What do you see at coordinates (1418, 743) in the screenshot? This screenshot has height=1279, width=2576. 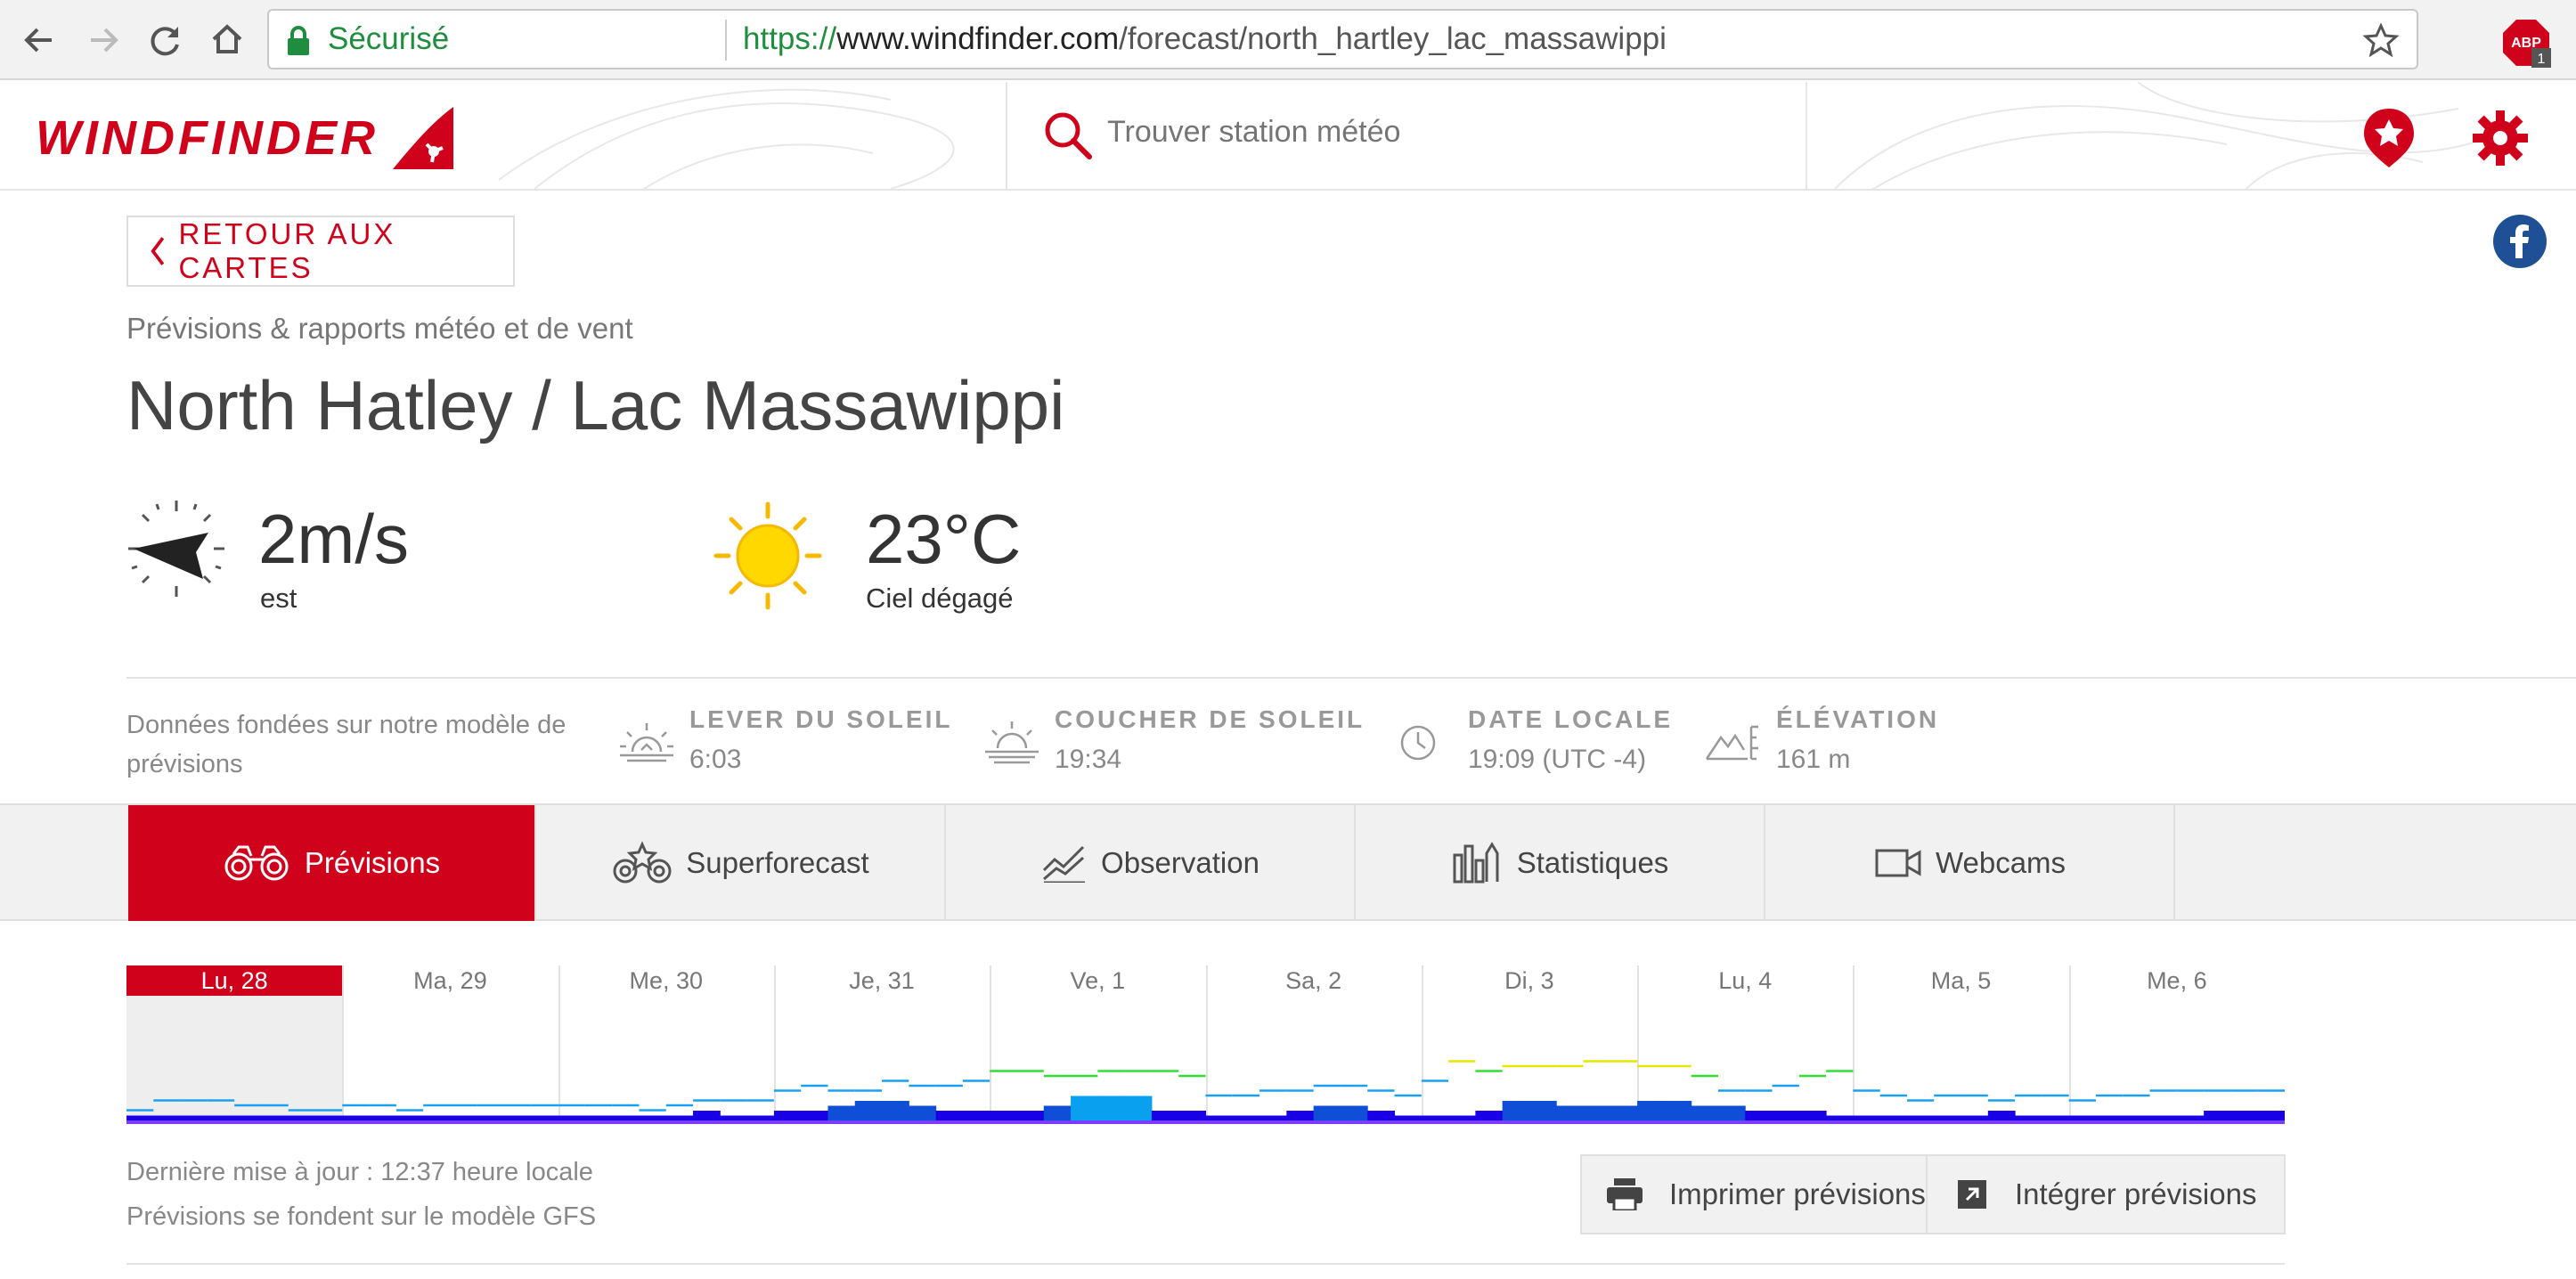 I see `clock-icon` at bounding box center [1418, 743].